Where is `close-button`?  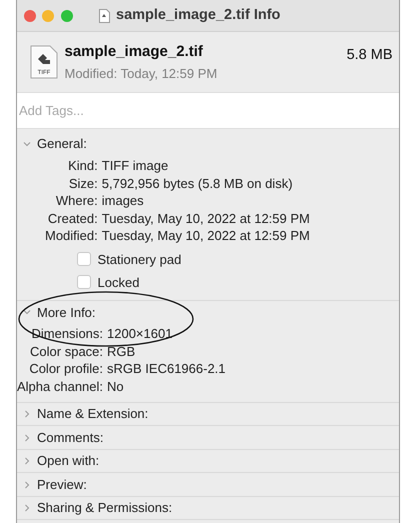
close-button is located at coordinates (30, 16).